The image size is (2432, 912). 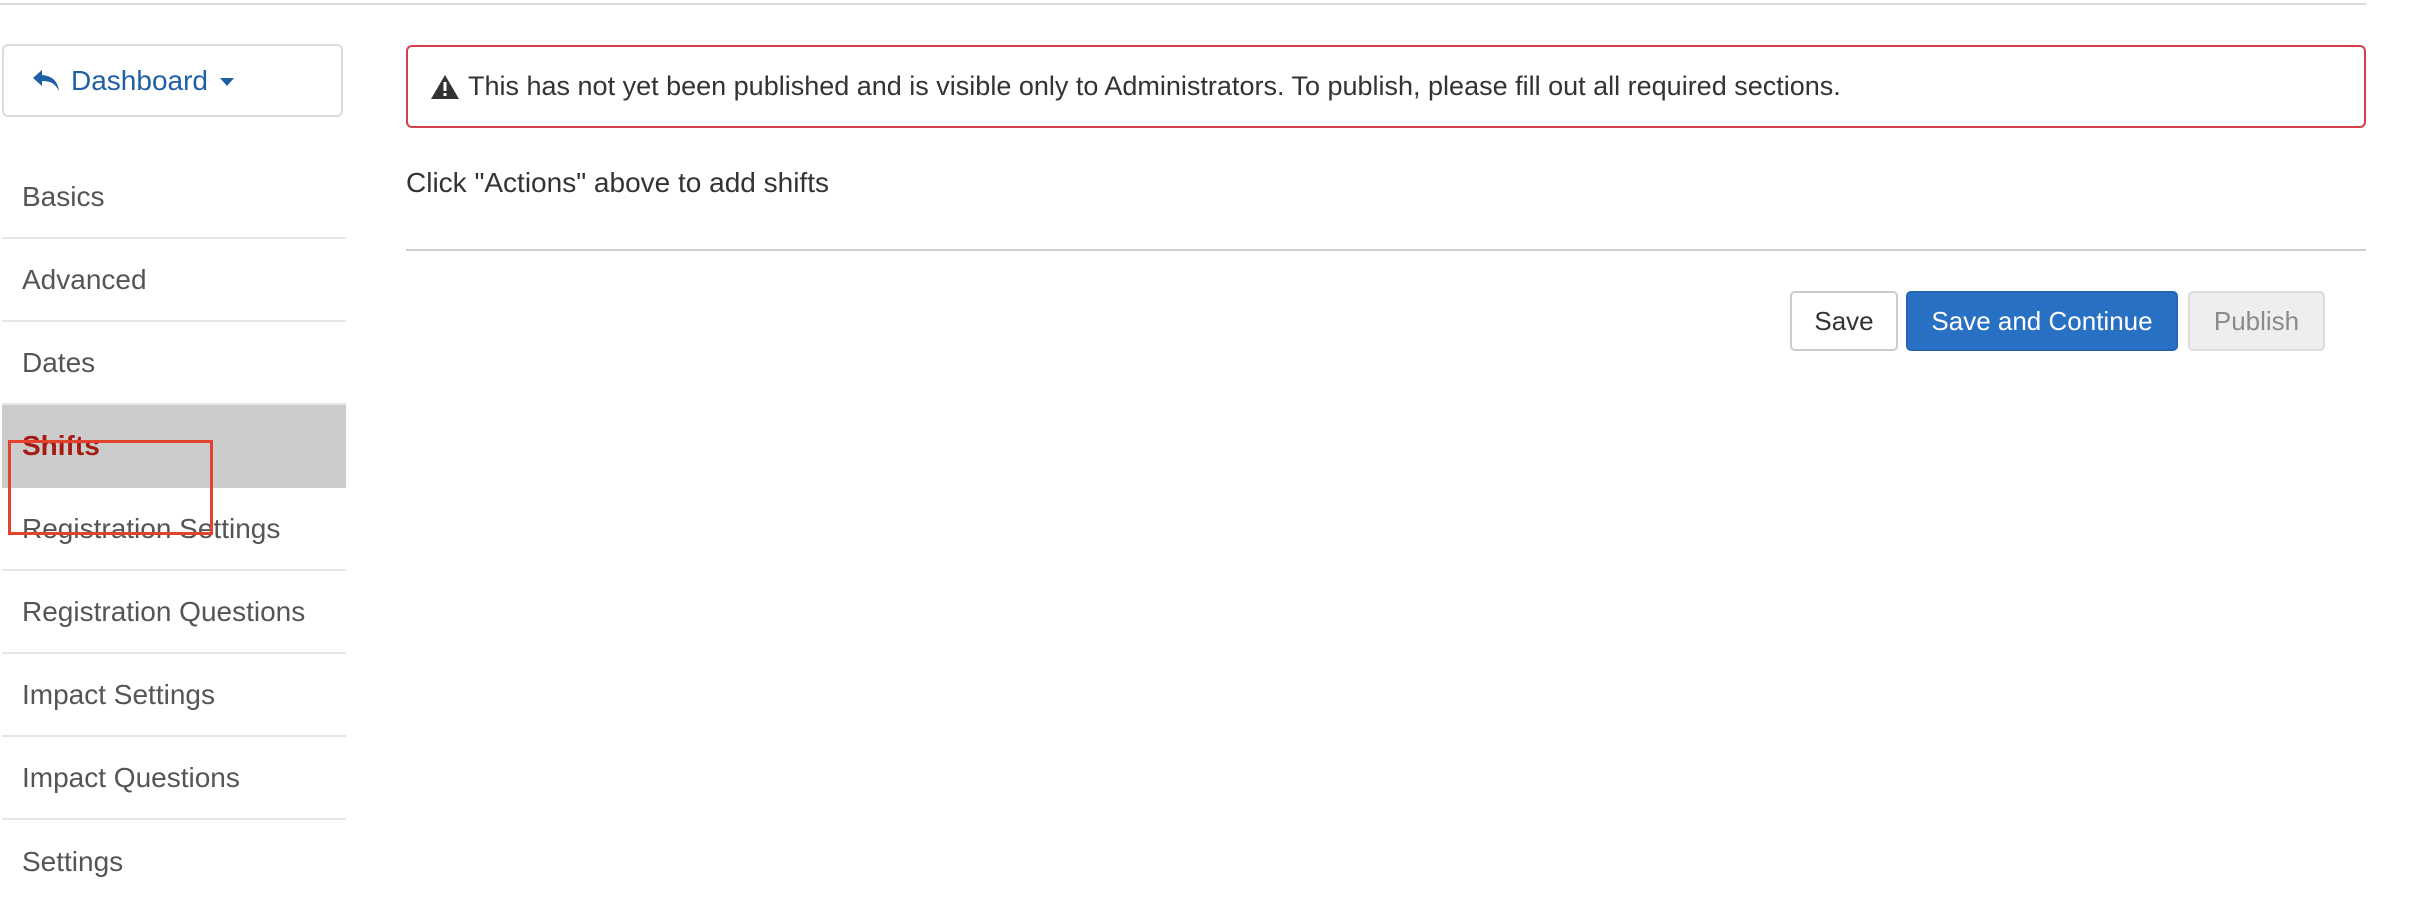 I want to click on sidebar-item-registration-questions: Registration Questions, so click(x=174, y=612).